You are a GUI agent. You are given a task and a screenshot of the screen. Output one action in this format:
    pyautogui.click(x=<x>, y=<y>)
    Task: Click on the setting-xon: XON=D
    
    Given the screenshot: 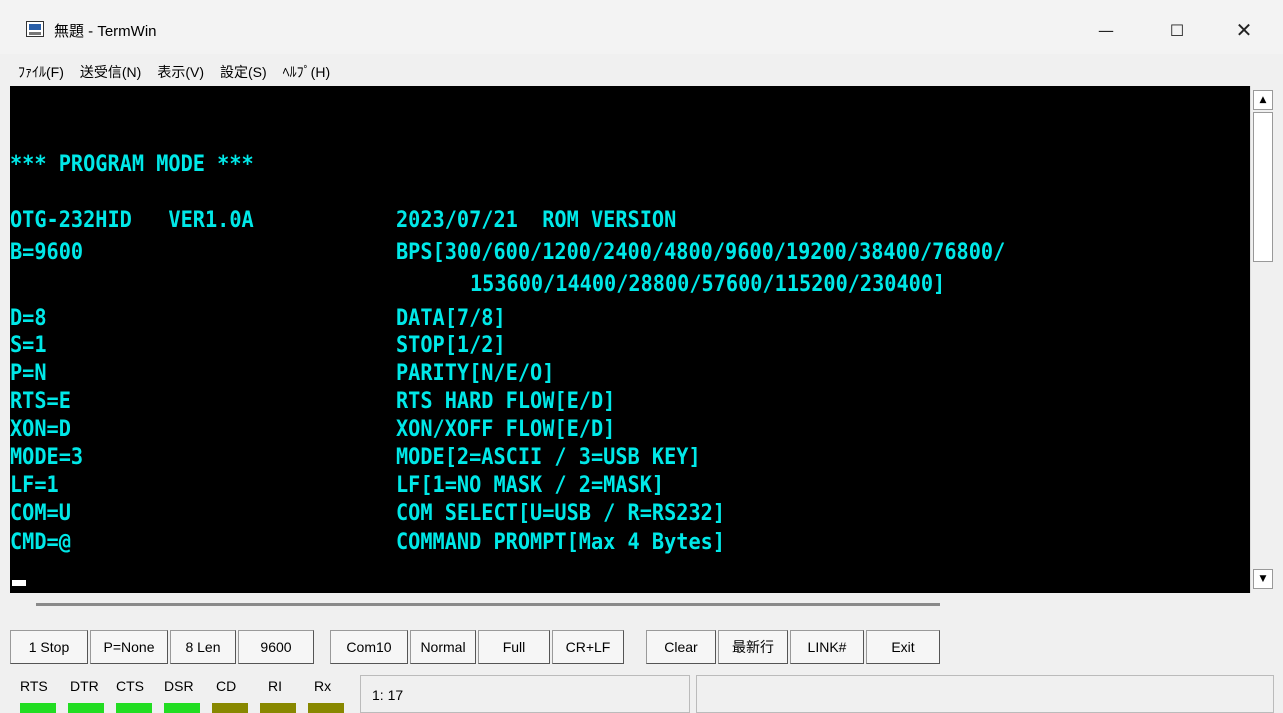 What is the action you would take?
    pyautogui.click(x=40, y=429)
    